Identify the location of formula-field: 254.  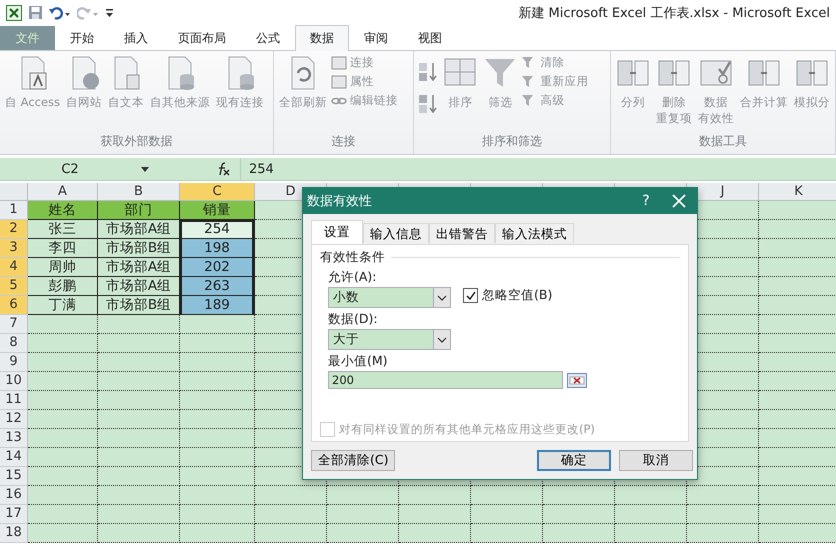
(538, 169).